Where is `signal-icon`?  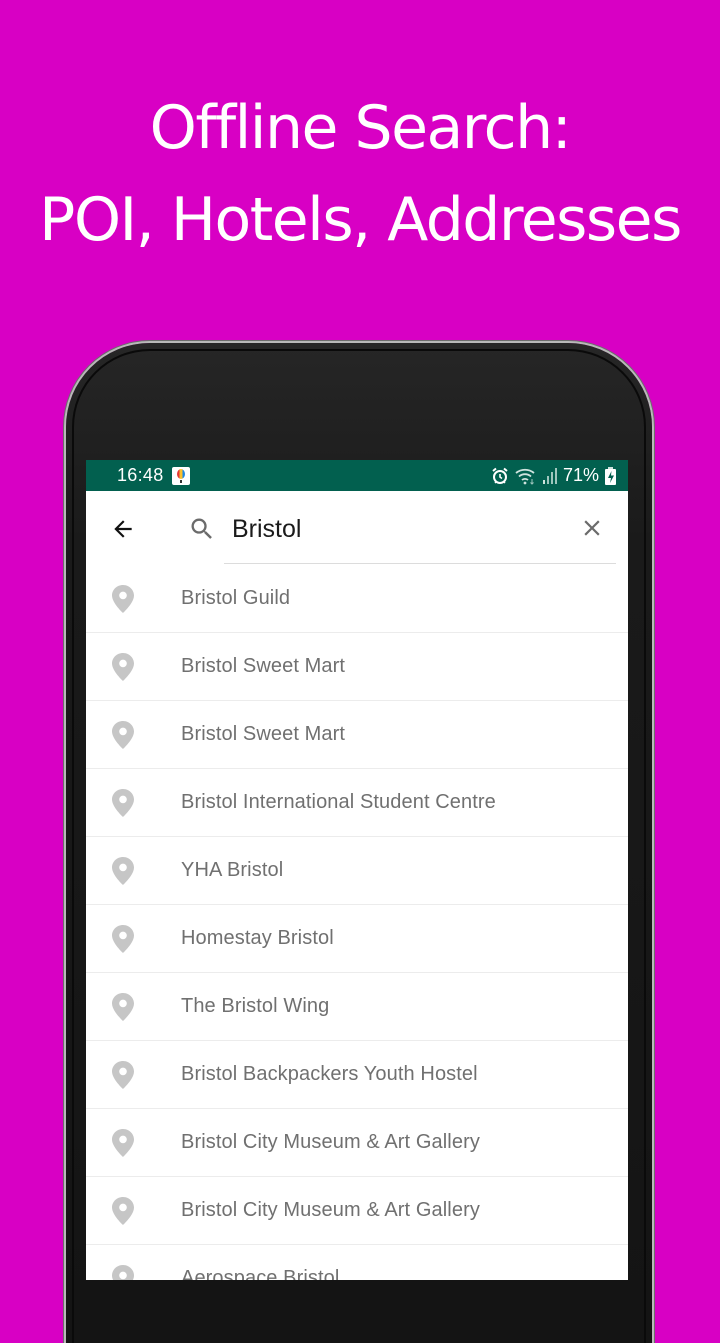 signal-icon is located at coordinates (549, 475).